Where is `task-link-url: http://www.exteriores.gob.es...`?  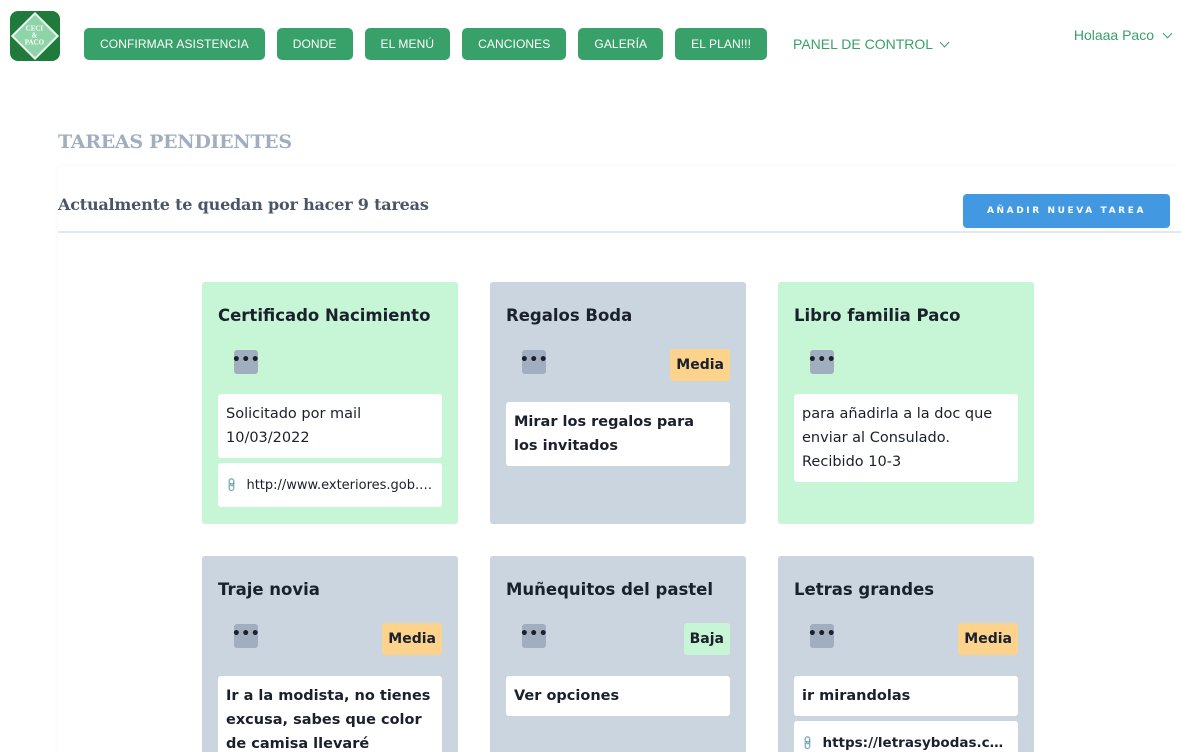 task-link-url: http://www.exteriores.gob.es... is located at coordinates (340, 485).